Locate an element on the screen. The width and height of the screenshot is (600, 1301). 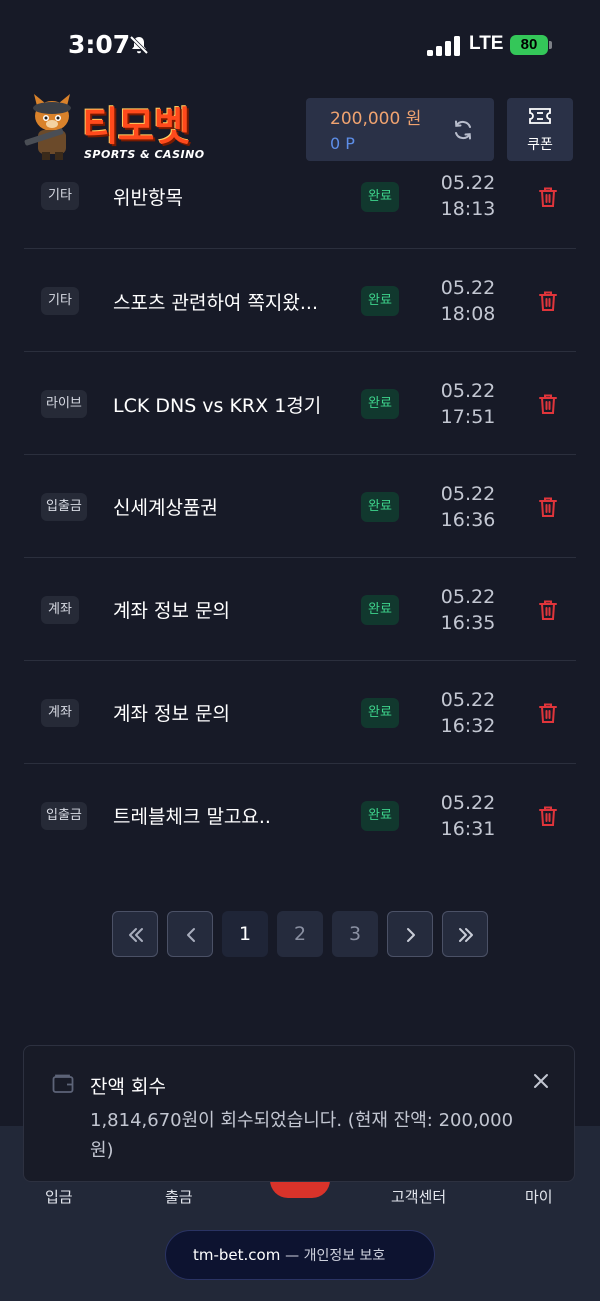
logo-title: 티모벳 is located at coordinates (136, 127).